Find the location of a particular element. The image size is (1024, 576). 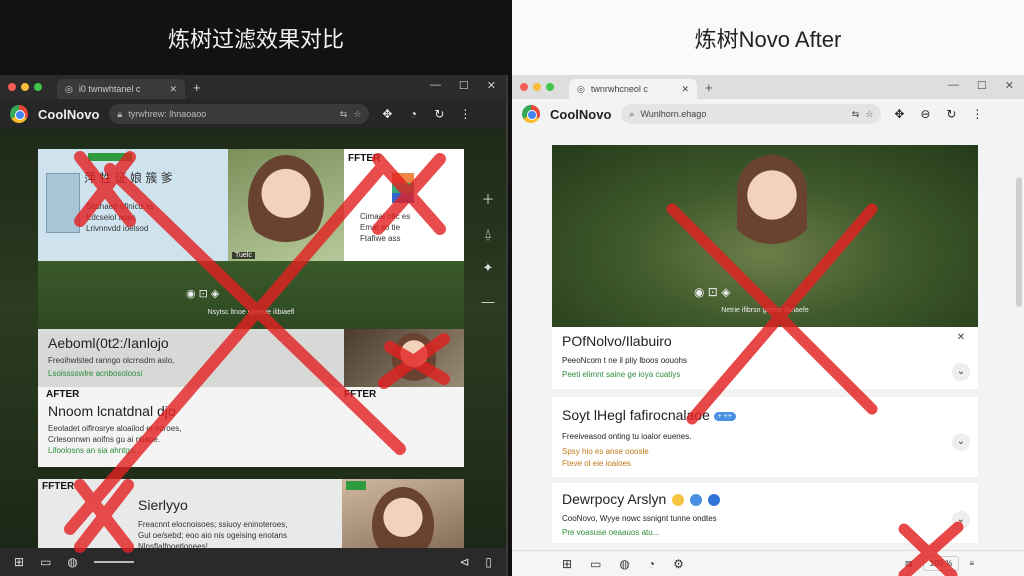

tag-pill: + ++ is located at coordinates (724, 416).